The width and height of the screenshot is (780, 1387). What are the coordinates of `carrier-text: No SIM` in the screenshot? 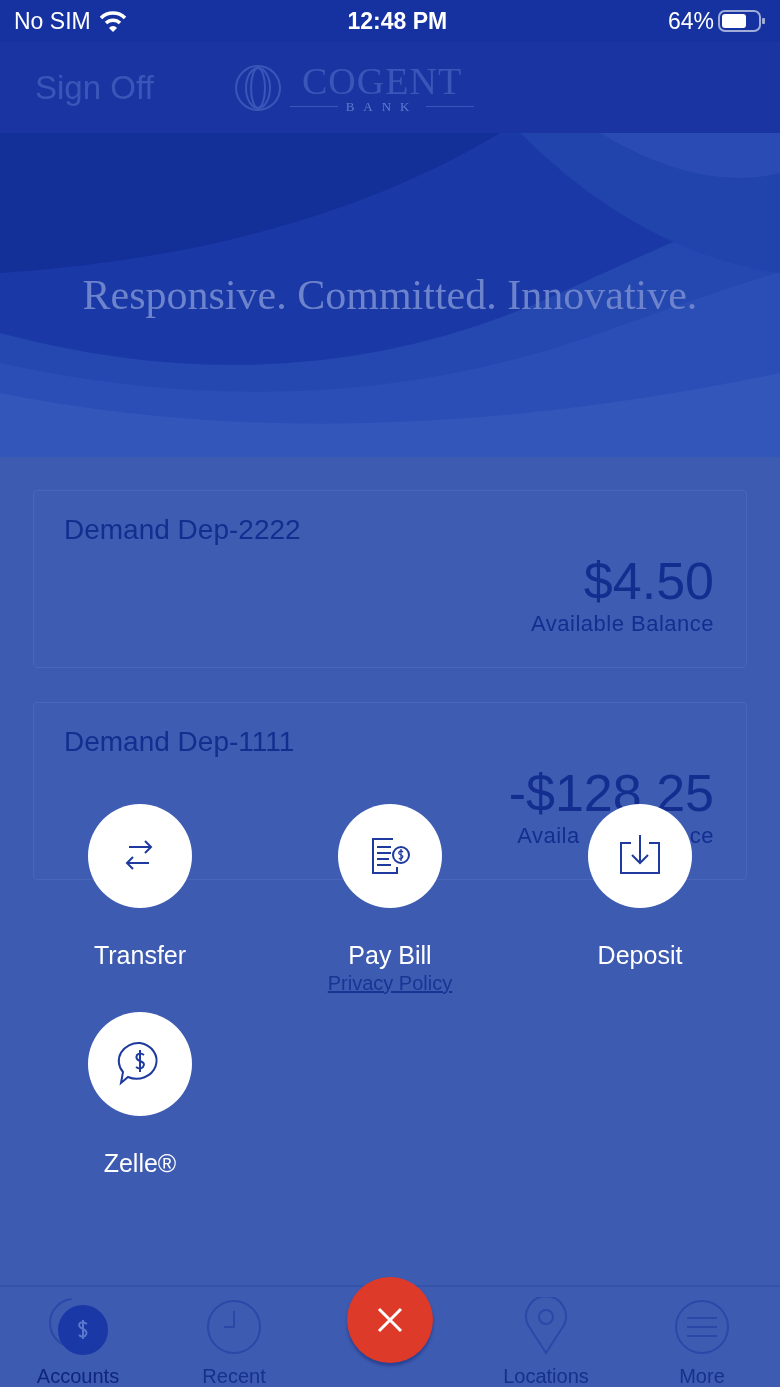 It's located at (52, 21).